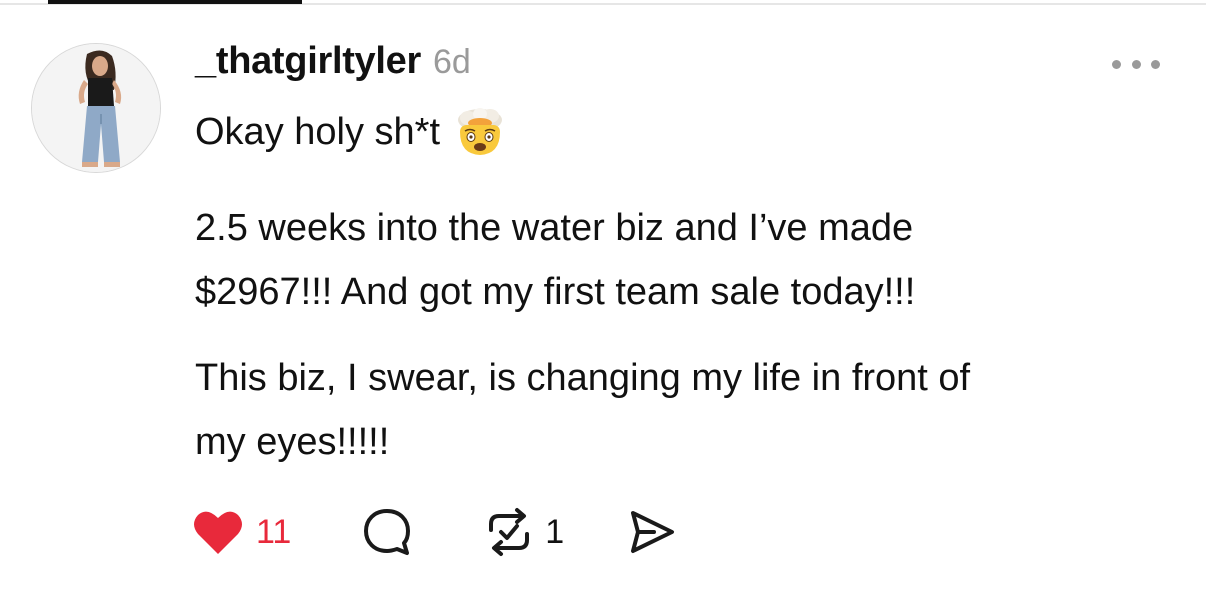 The height and width of the screenshot is (600, 1206). I want to click on avatar, so click(96, 108).